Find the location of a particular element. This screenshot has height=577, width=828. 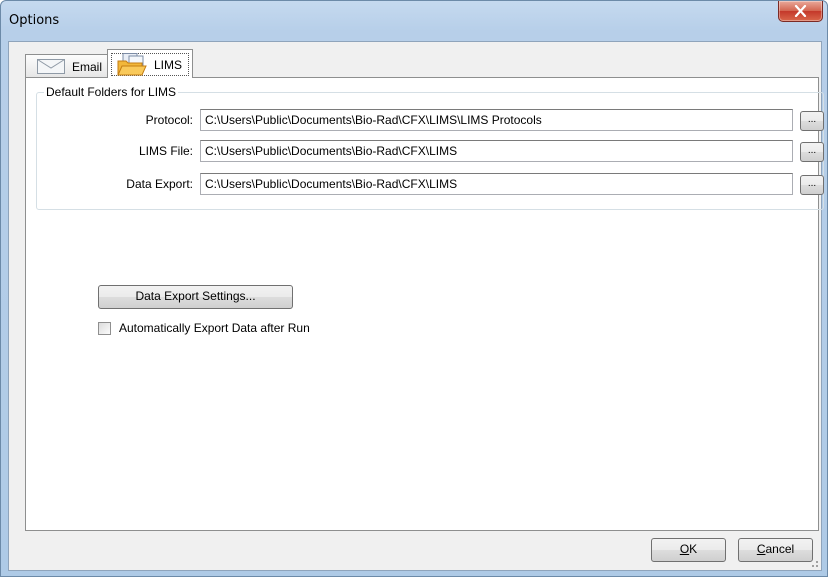

close-button is located at coordinates (800, 11).